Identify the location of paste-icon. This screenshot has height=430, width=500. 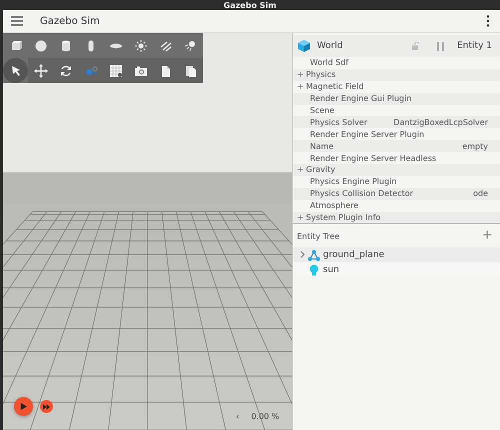
(191, 71).